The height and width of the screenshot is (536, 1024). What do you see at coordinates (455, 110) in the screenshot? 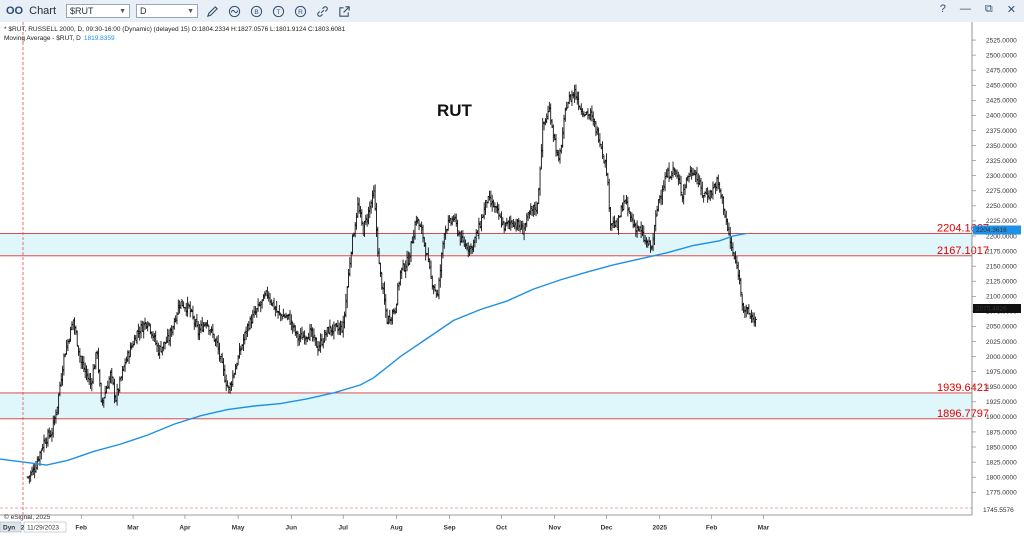
I see `chart-title: RUT` at bounding box center [455, 110].